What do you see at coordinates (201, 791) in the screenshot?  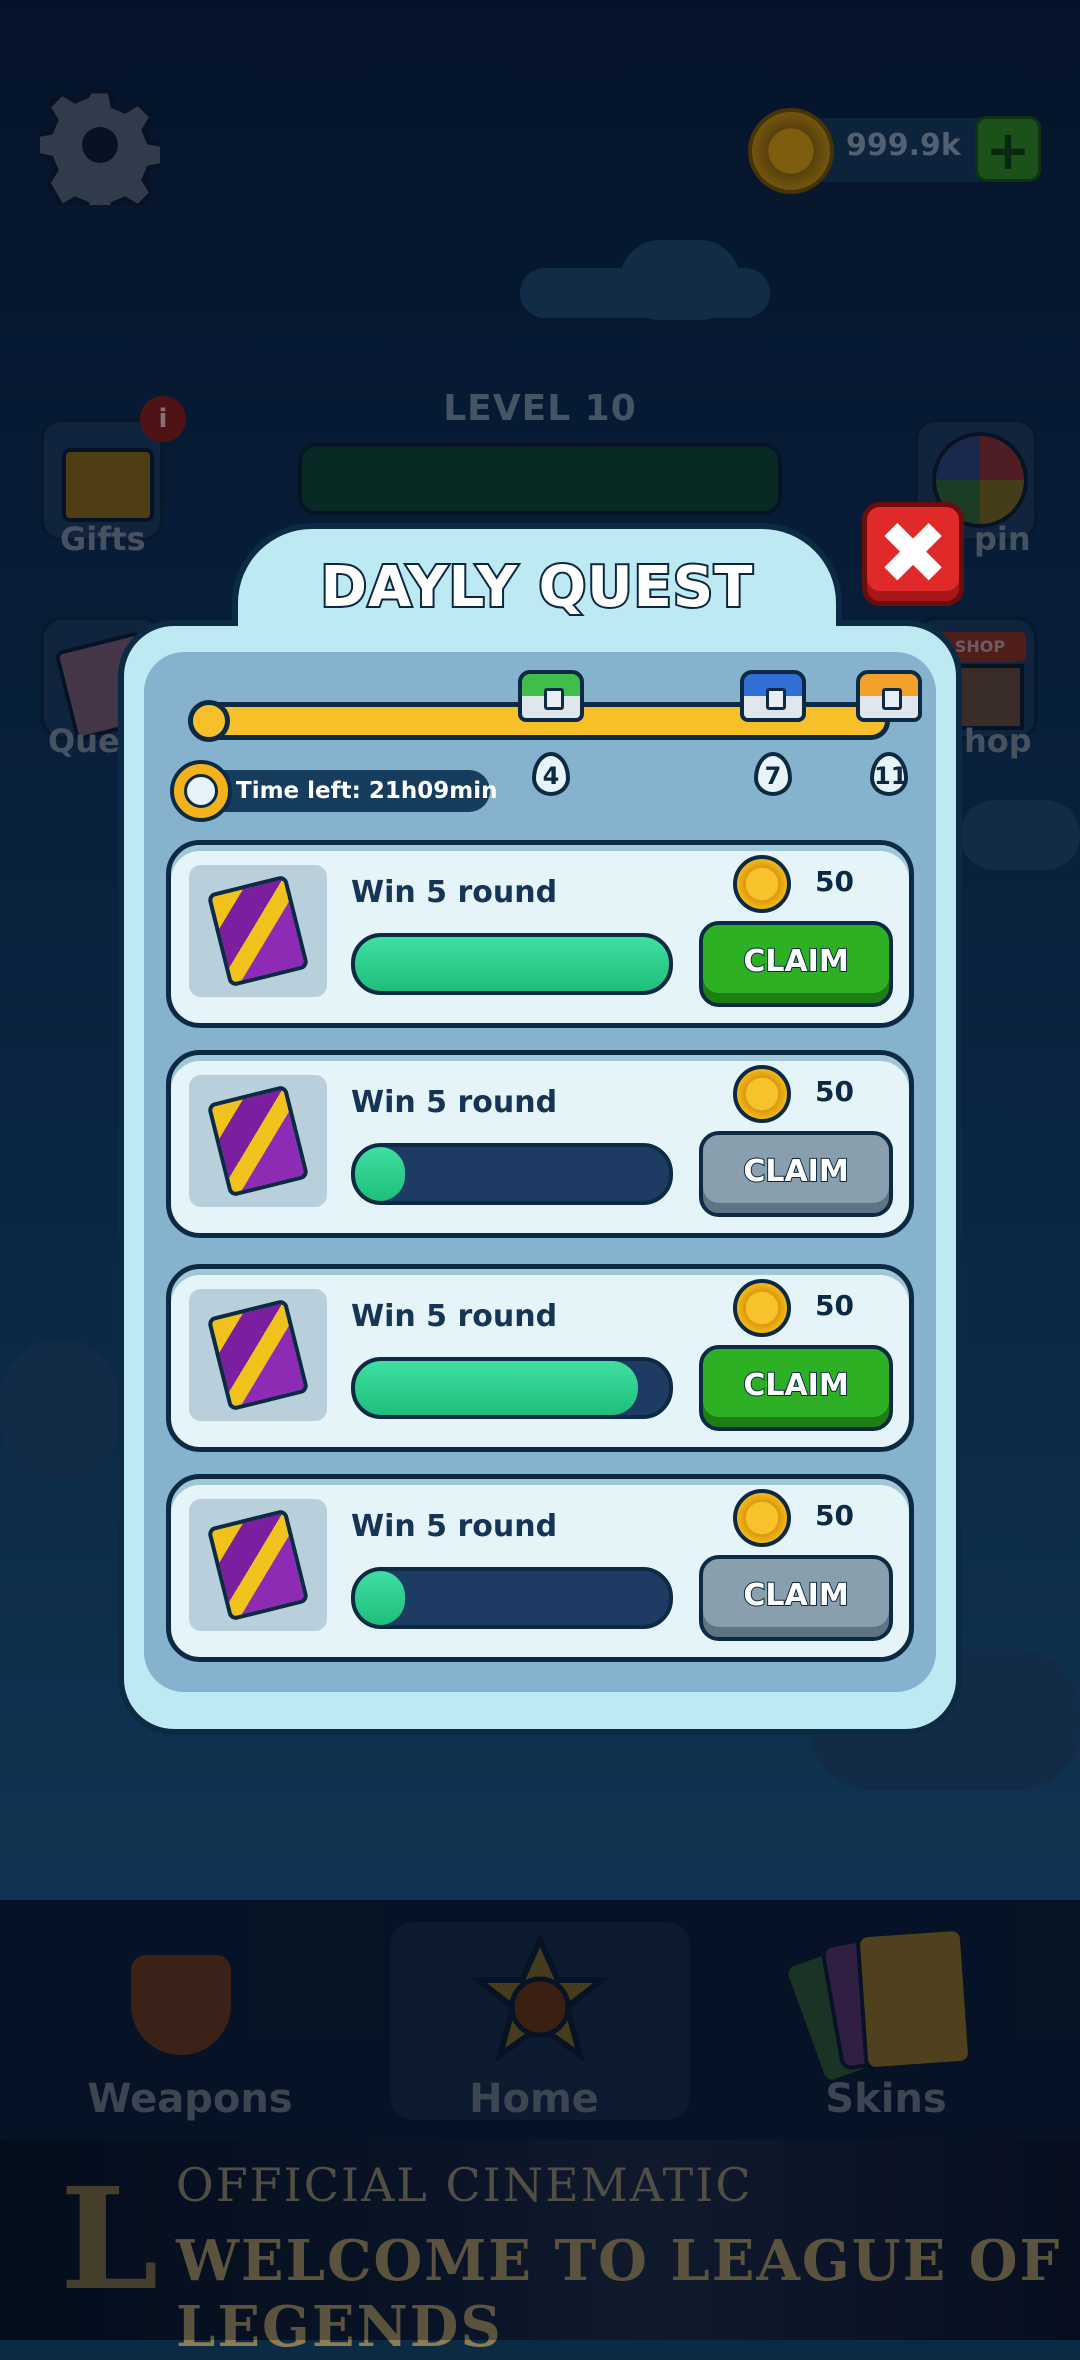 I see `stopwatch-icon` at bounding box center [201, 791].